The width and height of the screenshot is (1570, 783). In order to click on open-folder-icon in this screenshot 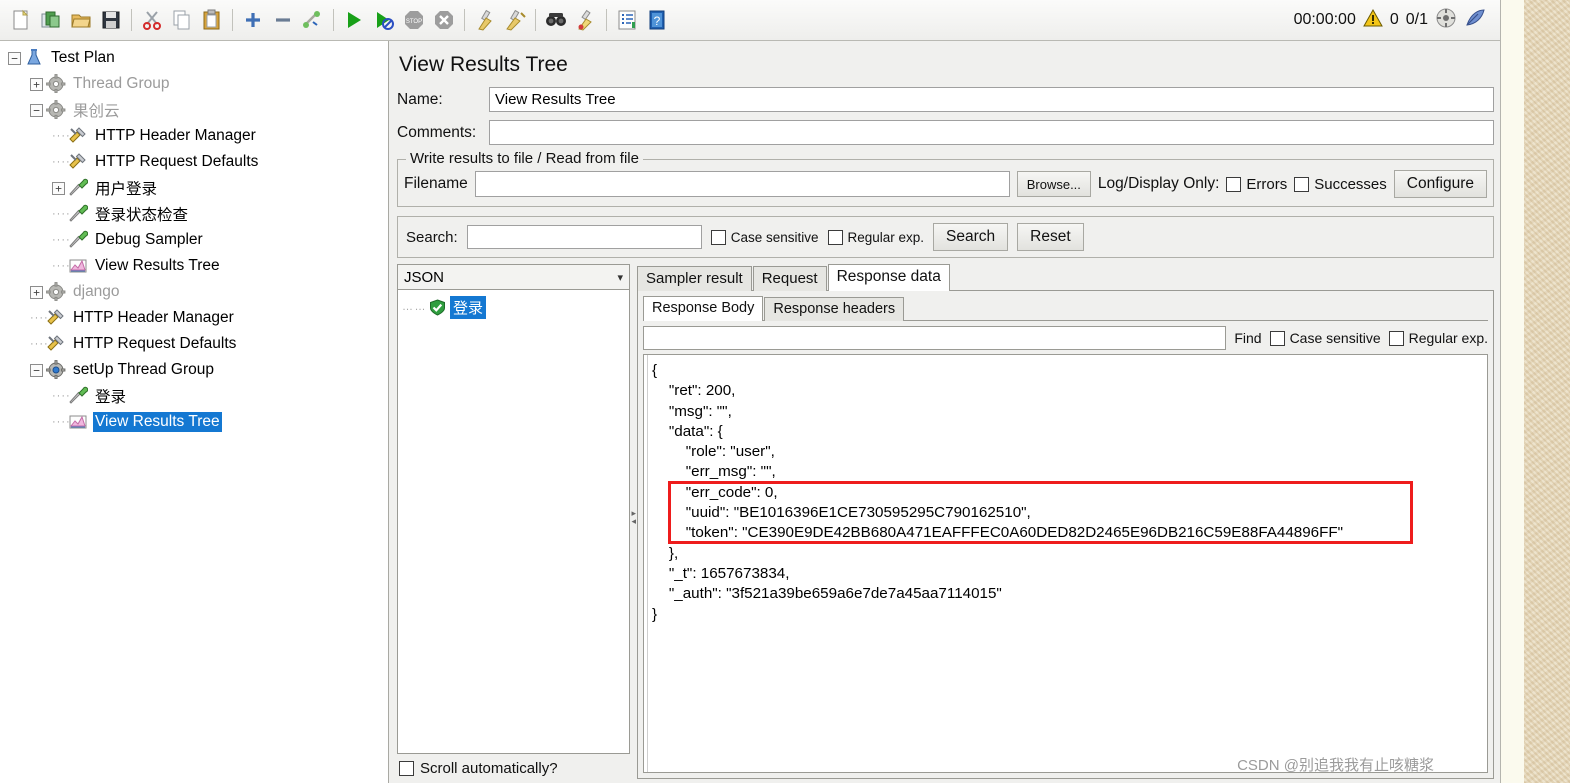, I will do `click(81, 20)`.